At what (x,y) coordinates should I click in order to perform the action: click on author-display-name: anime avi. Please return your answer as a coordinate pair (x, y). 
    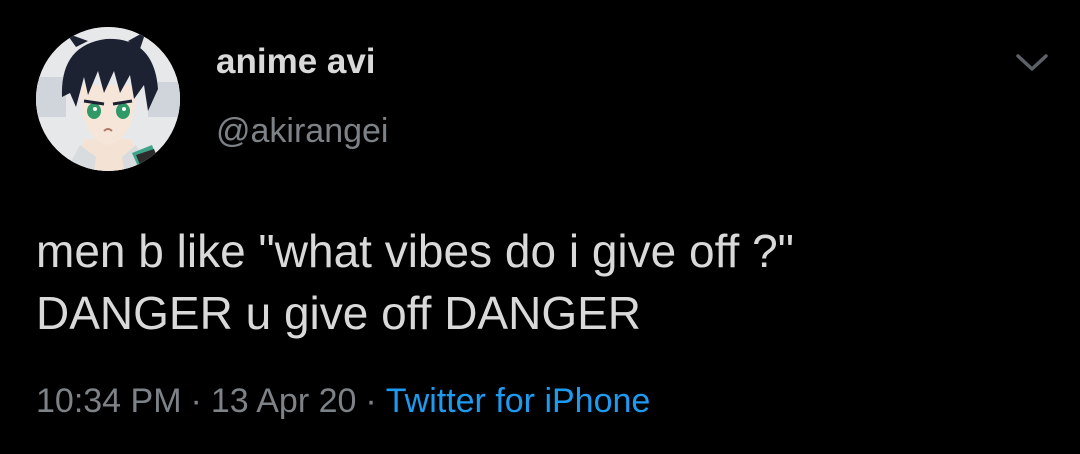
    Looking at the image, I should click on (296, 62).